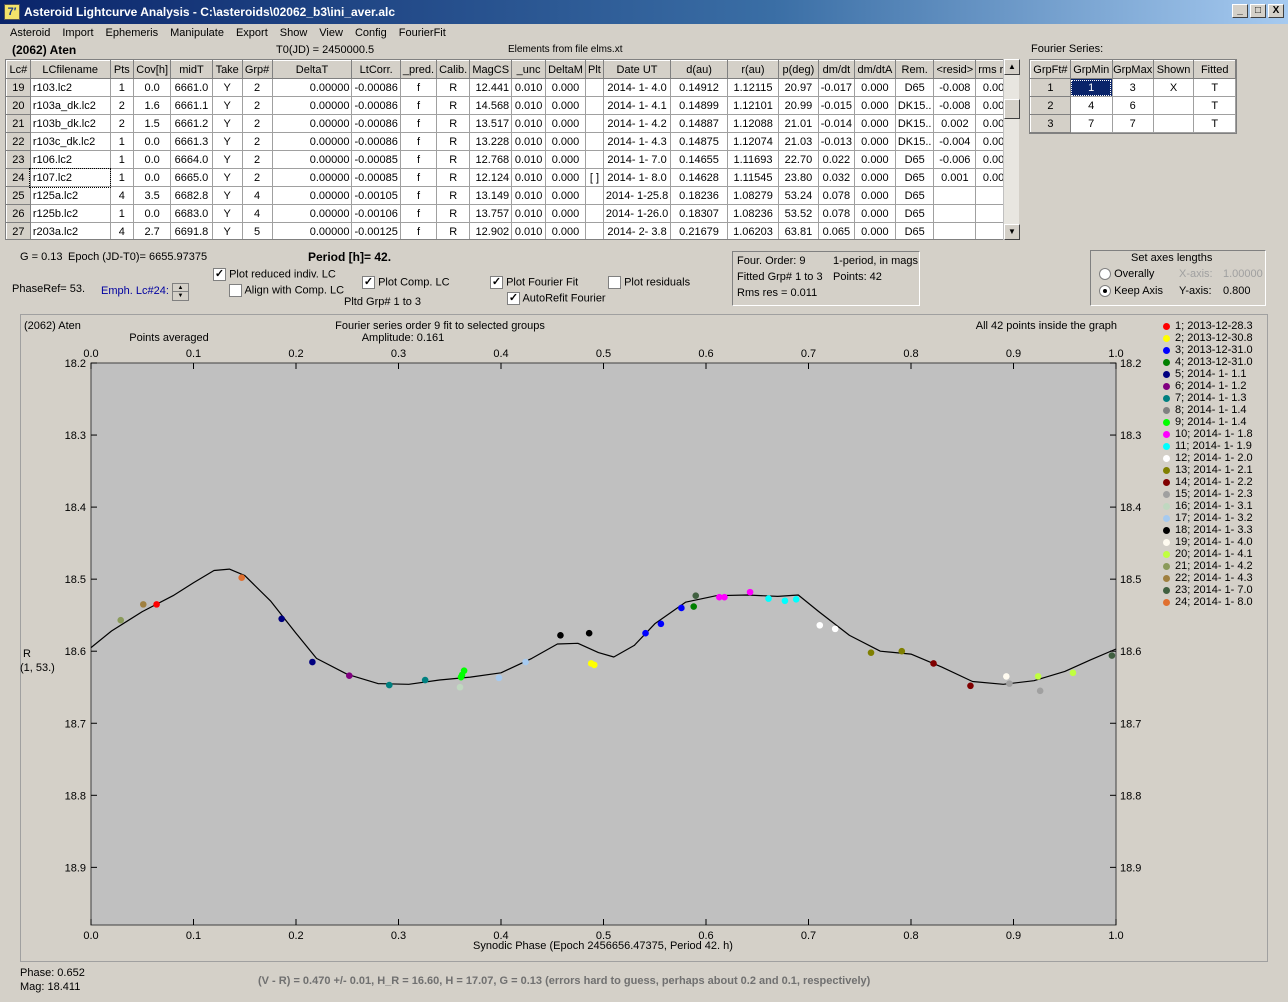 This screenshot has height=1002, width=1288. Describe the element at coordinates (1214, 506) in the screenshot. I see `legend-label: 16; 2014- 1- 3.1` at that location.